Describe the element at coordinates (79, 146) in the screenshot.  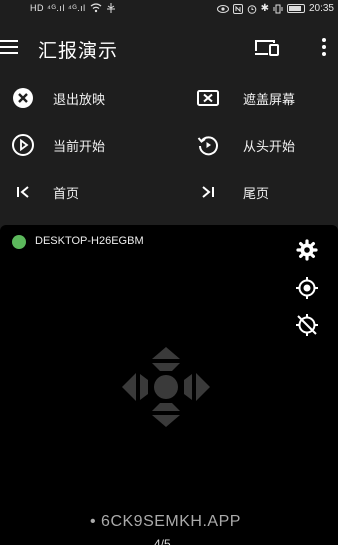
I see `start-current-label: 当前开始` at that location.